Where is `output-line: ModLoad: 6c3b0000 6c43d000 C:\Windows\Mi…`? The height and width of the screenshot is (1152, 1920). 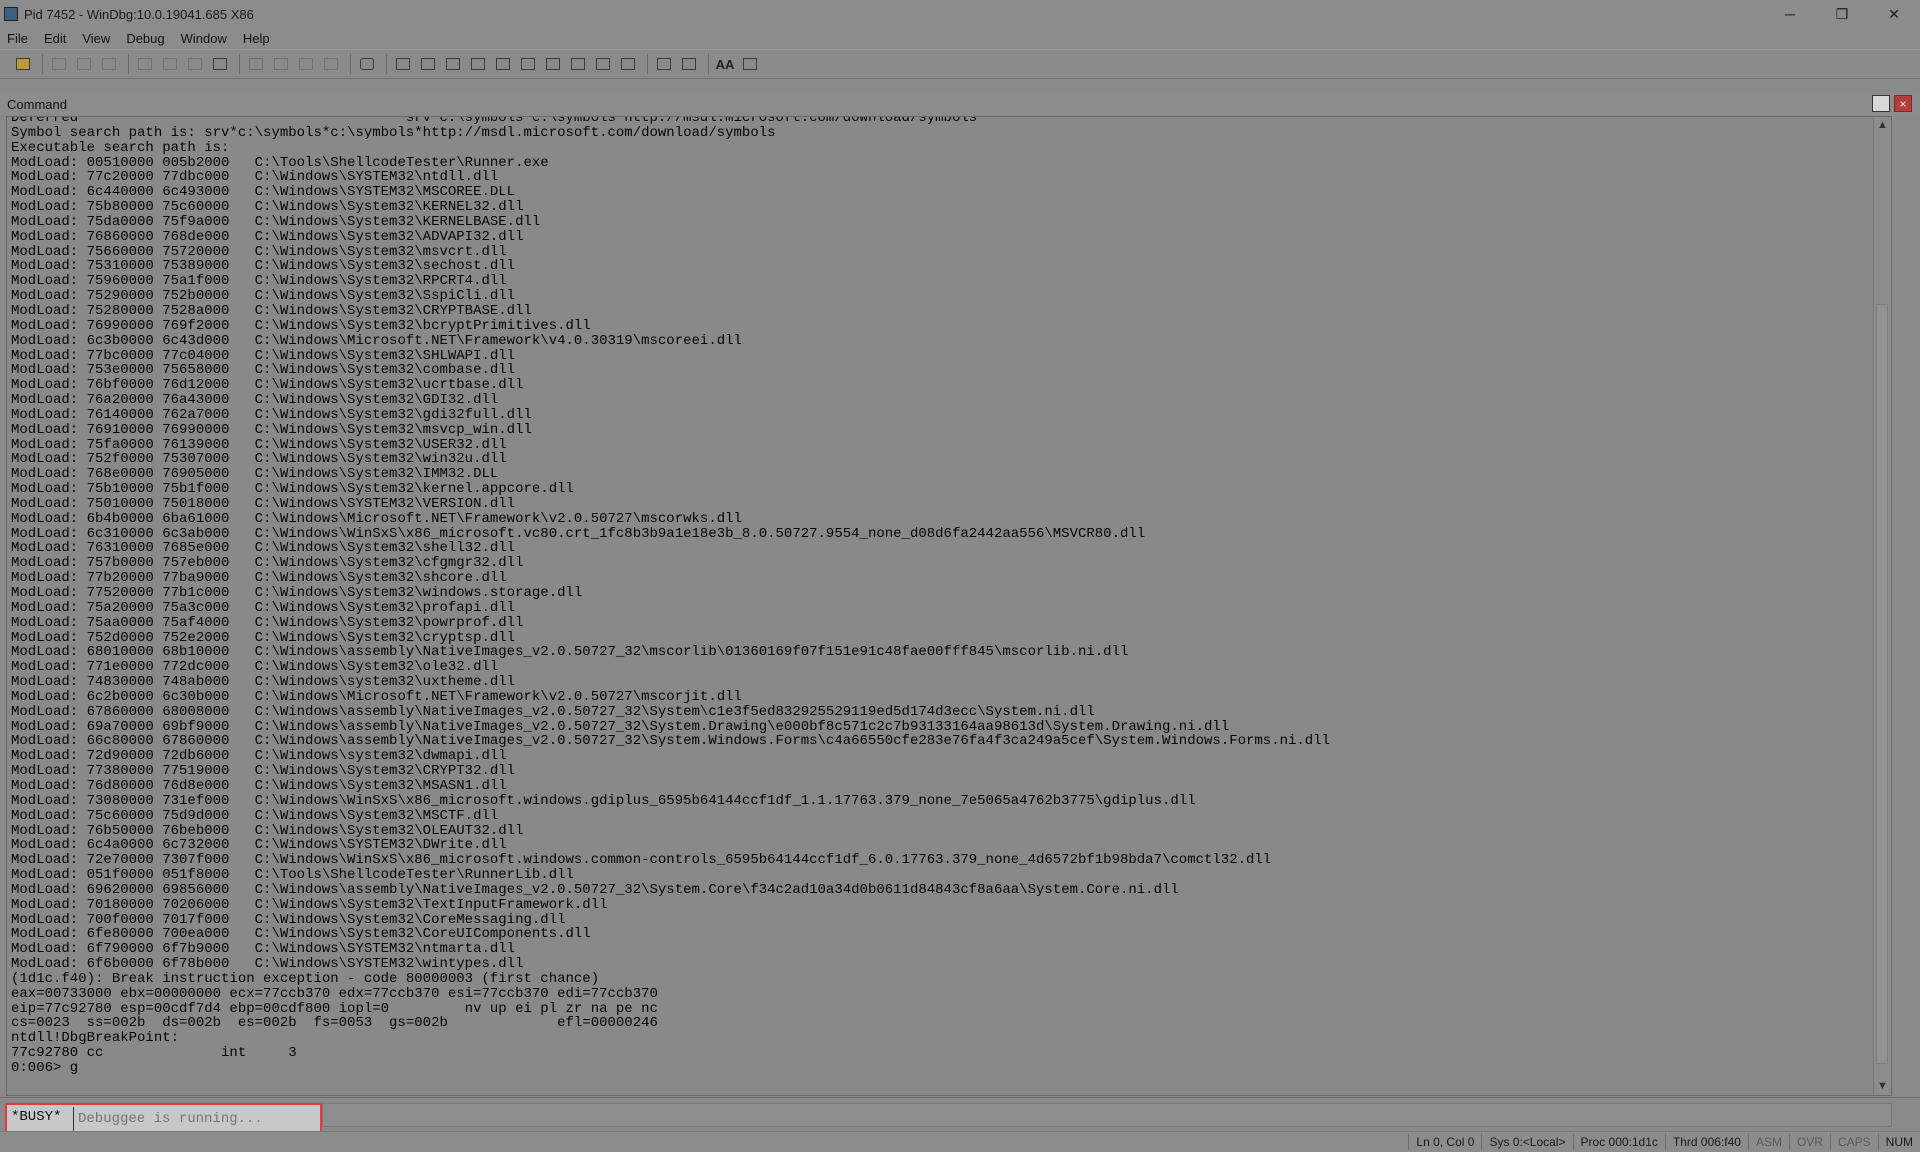 output-line: ModLoad: 6c3b0000 6c43d000 C:\Windows\Mi… is located at coordinates (376, 340).